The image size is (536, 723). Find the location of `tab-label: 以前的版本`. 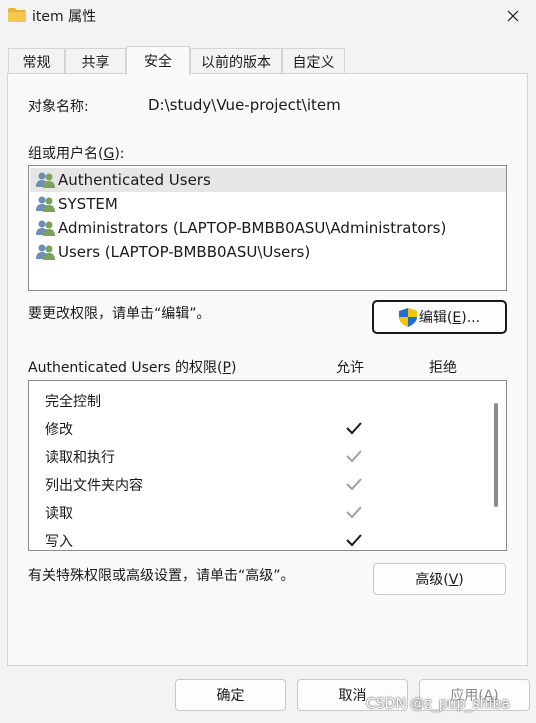

tab-label: 以前的版本 is located at coordinates (236, 62).